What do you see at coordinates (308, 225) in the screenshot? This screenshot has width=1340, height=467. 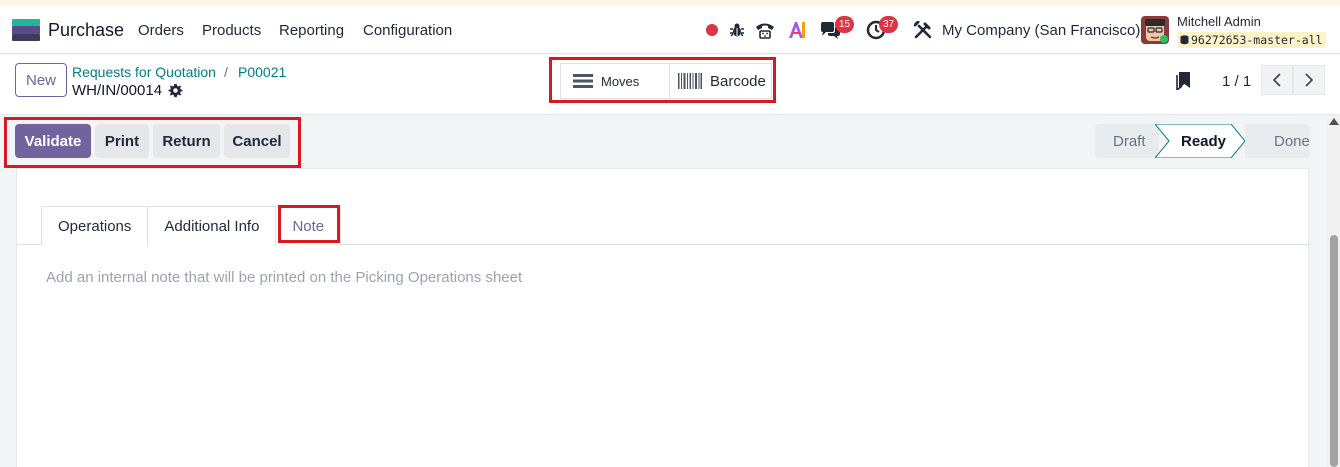 I see `tab-note: Note` at bounding box center [308, 225].